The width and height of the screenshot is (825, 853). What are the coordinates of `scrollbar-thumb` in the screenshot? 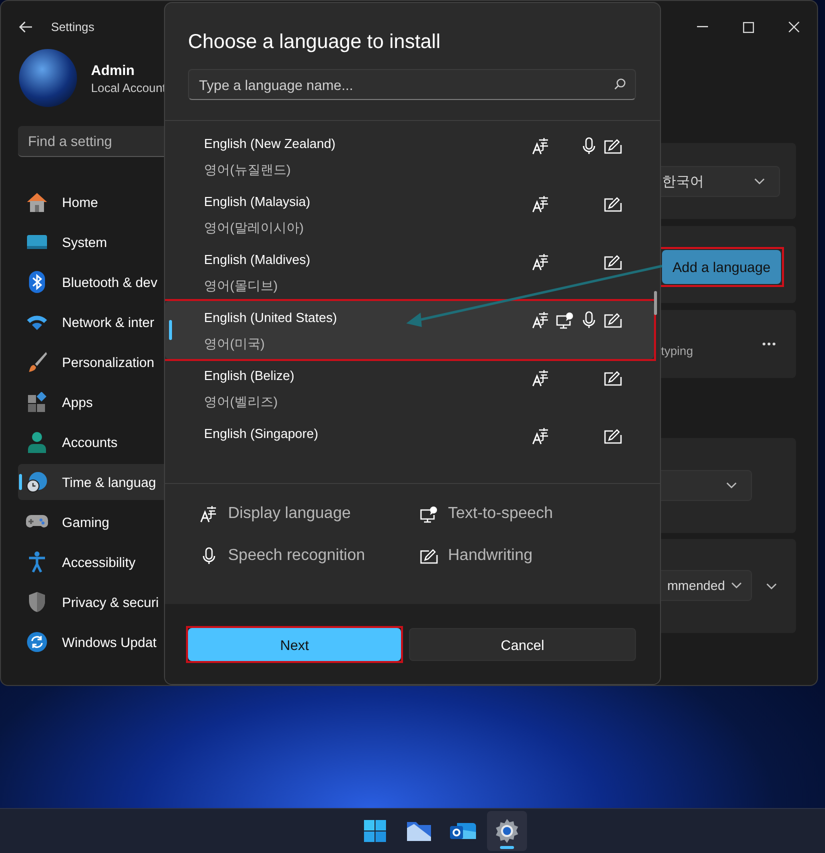 It's located at (655, 303).